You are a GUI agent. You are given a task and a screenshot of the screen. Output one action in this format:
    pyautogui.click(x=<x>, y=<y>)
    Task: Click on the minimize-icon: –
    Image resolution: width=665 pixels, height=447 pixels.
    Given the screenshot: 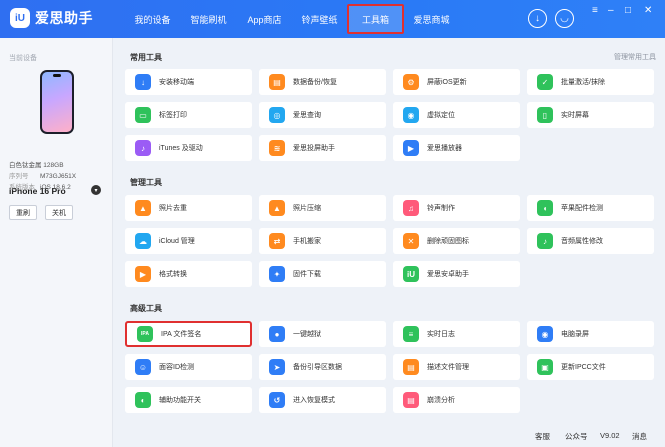 What is the action you would take?
    pyautogui.click(x=611, y=11)
    